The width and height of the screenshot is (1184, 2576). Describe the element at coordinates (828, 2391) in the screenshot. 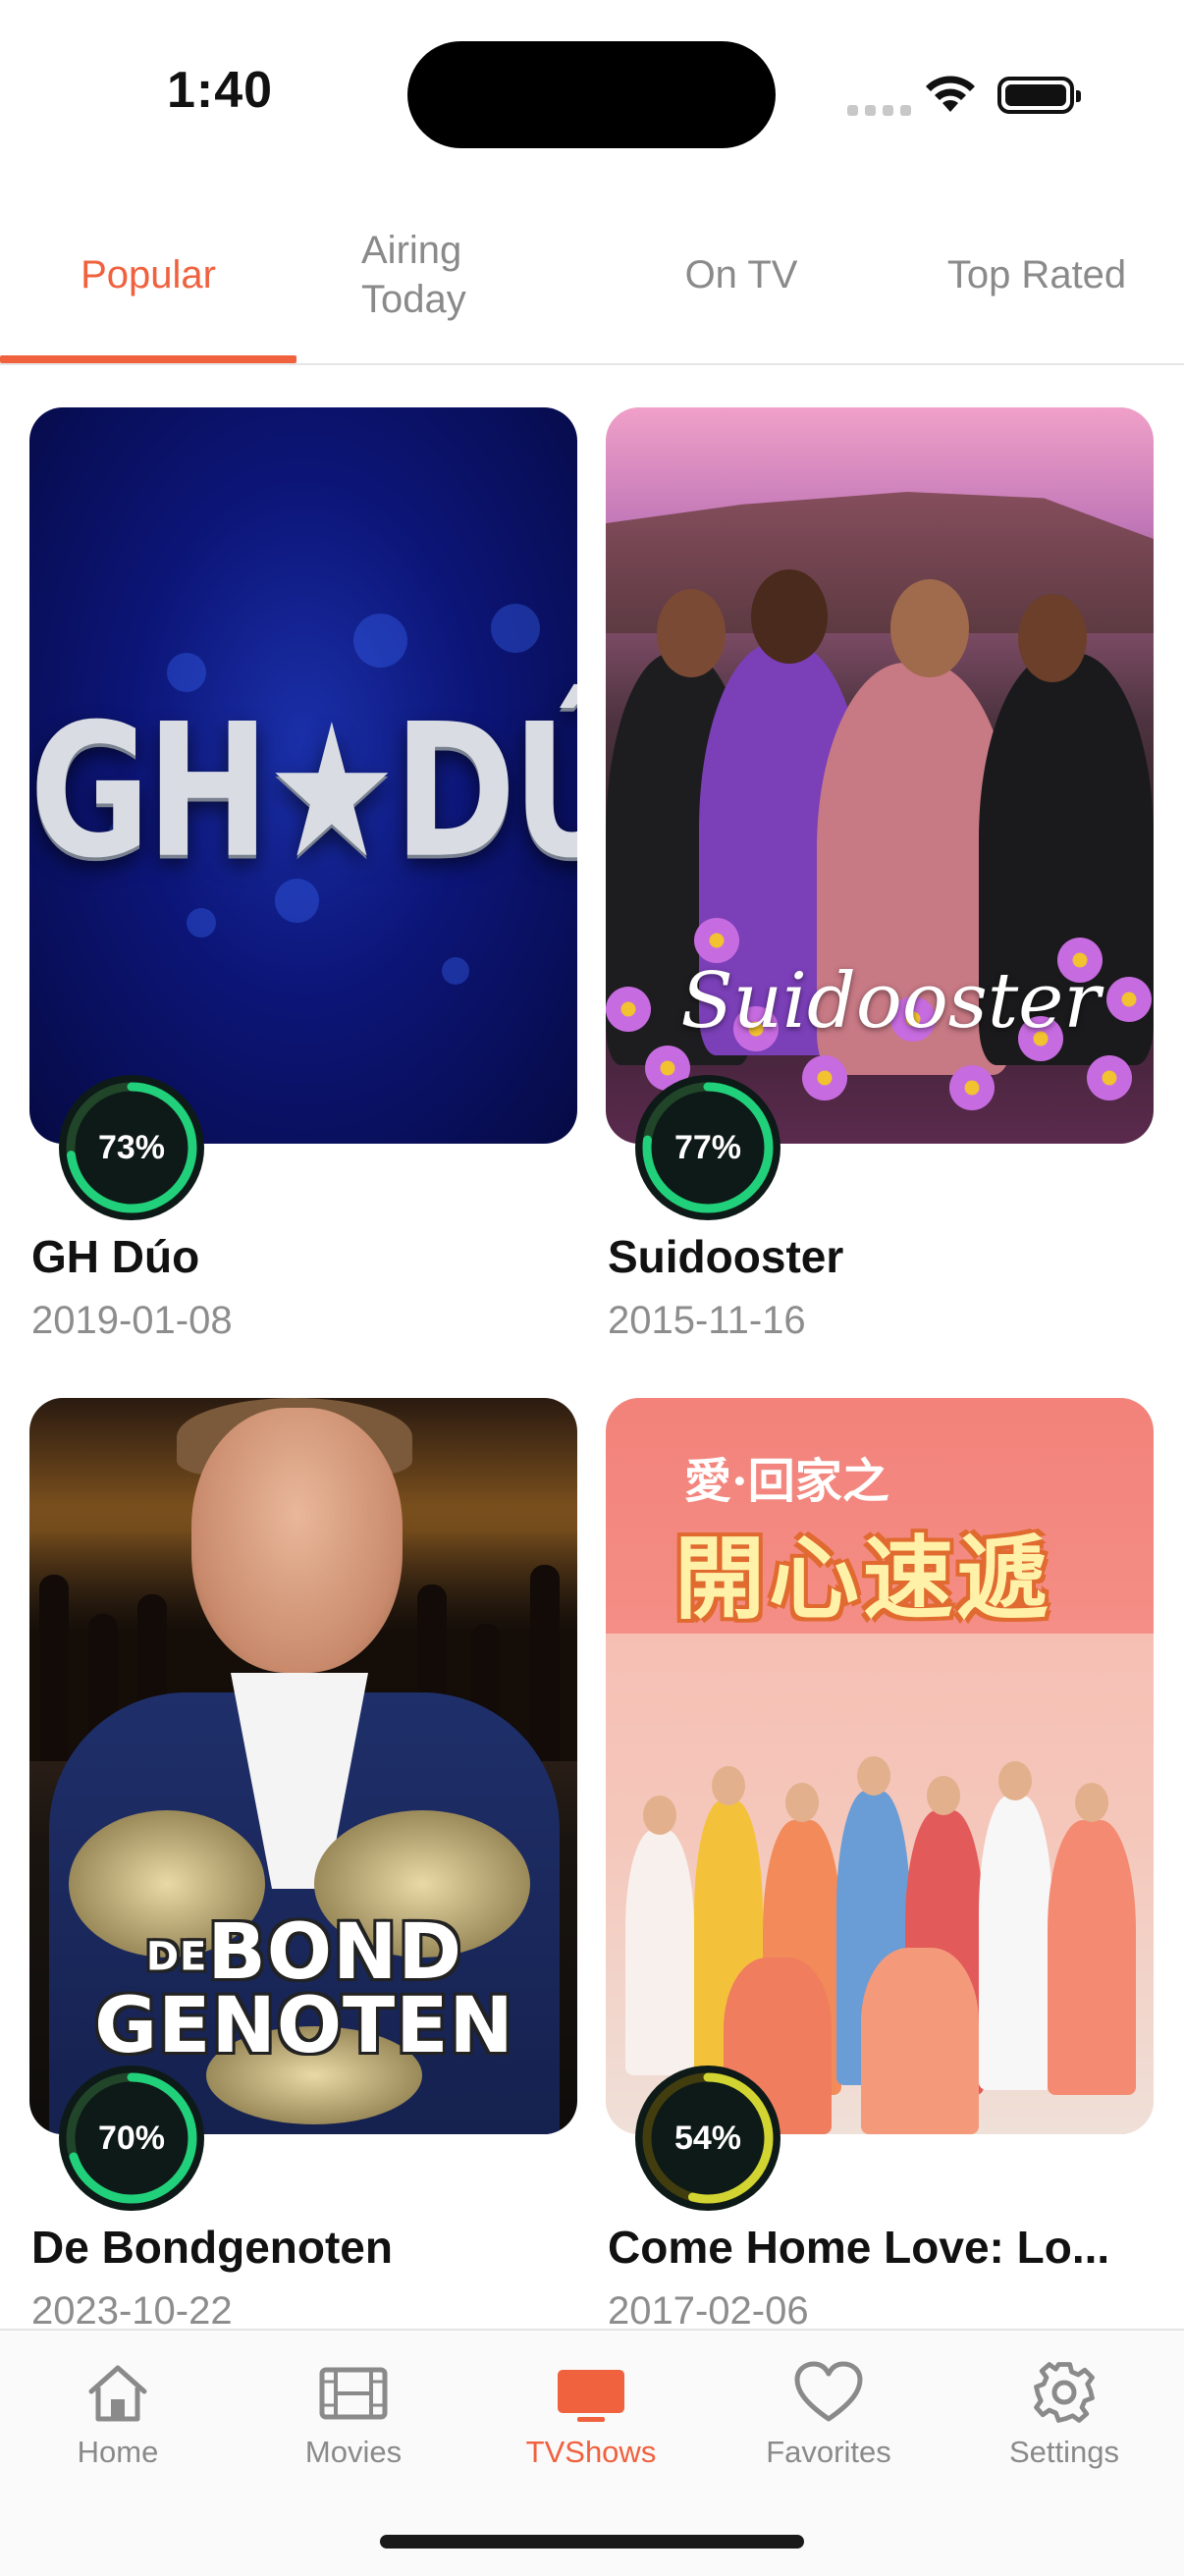

I see `heart-icon` at that location.